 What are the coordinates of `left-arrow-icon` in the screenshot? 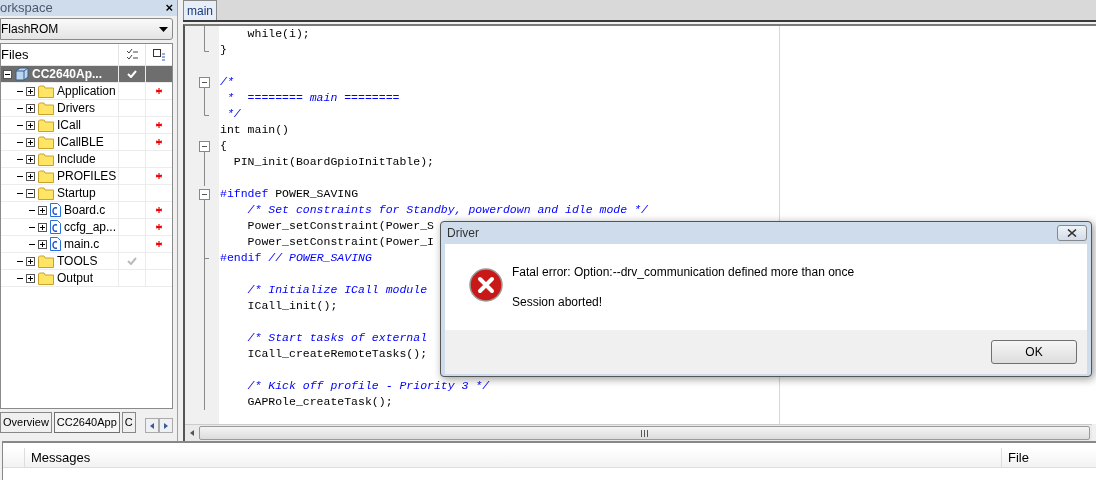 It's located at (152, 425).